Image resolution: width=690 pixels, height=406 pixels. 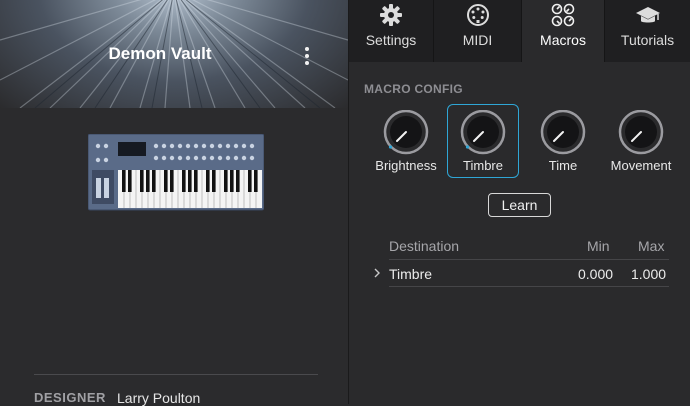 What do you see at coordinates (424, 246) in the screenshot?
I see `column-header-destination: Destination` at bounding box center [424, 246].